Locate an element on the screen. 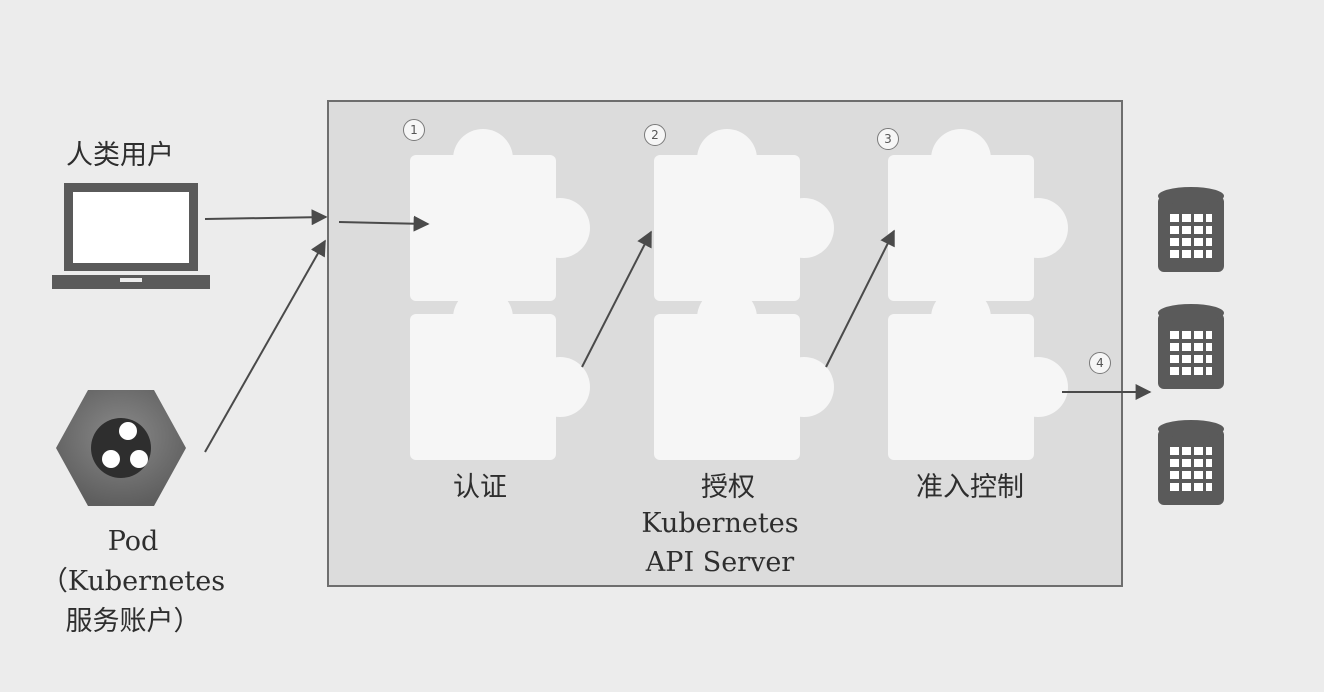 Image resolution: width=1324 pixels, height=692 pixels. step-2-badge: 2 is located at coordinates (655, 135).